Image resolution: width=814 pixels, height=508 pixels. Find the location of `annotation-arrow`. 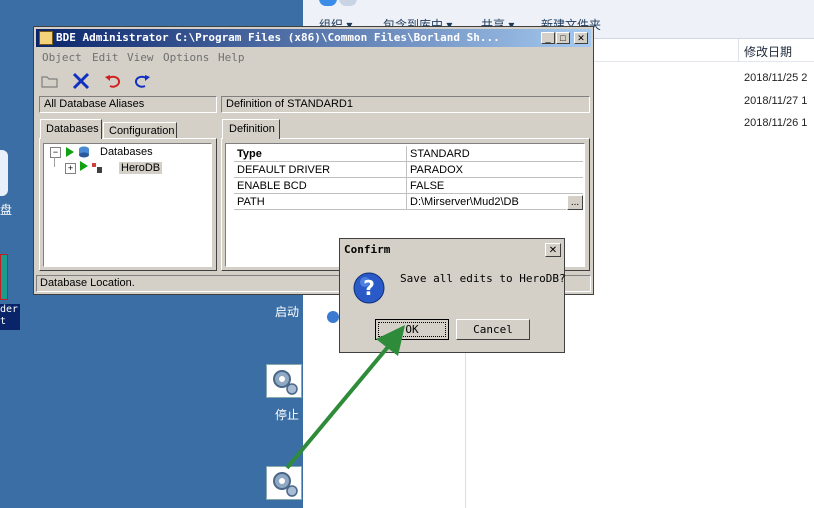

annotation-arrow is located at coordinates (345, 397).